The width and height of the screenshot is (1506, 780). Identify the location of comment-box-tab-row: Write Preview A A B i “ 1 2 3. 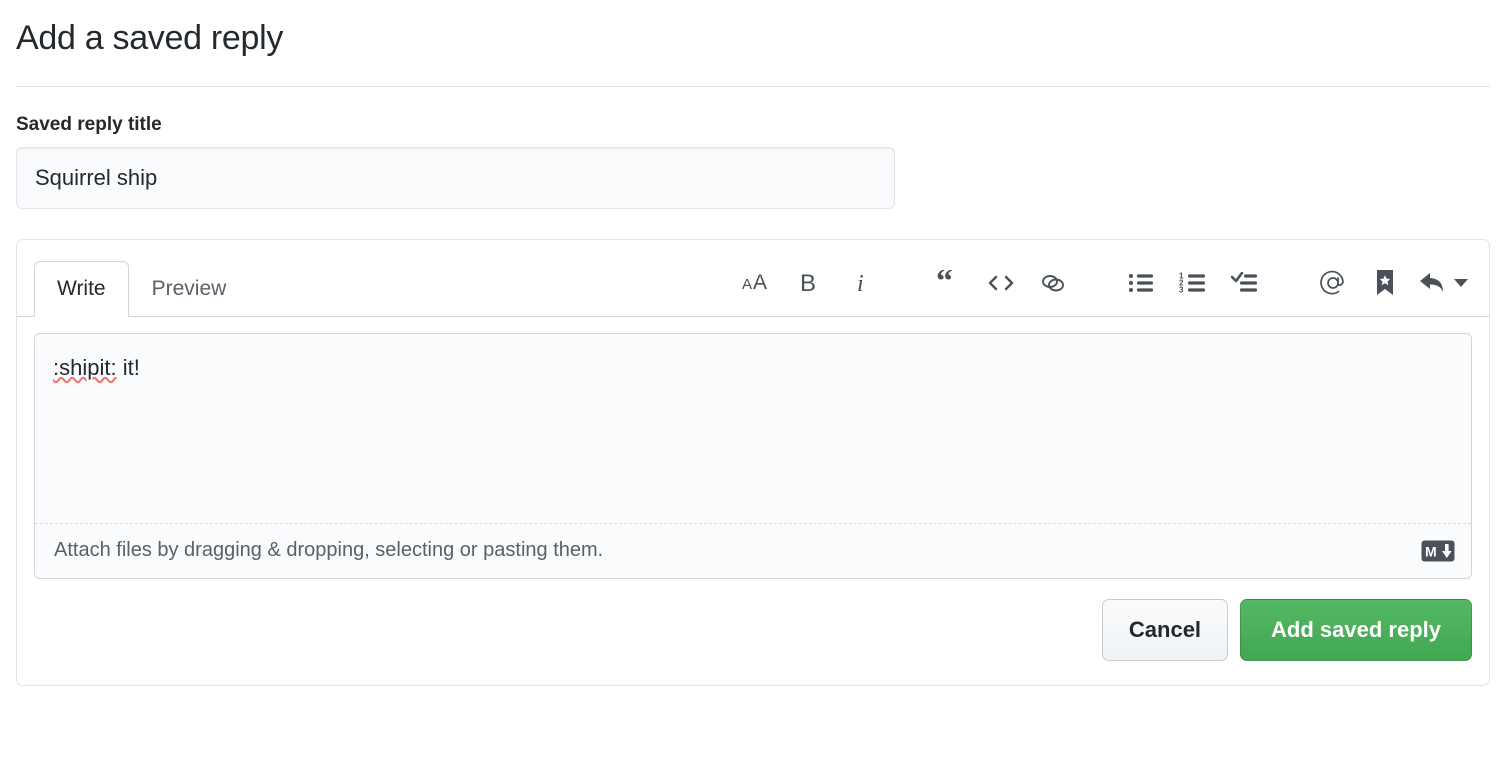
(753, 278).